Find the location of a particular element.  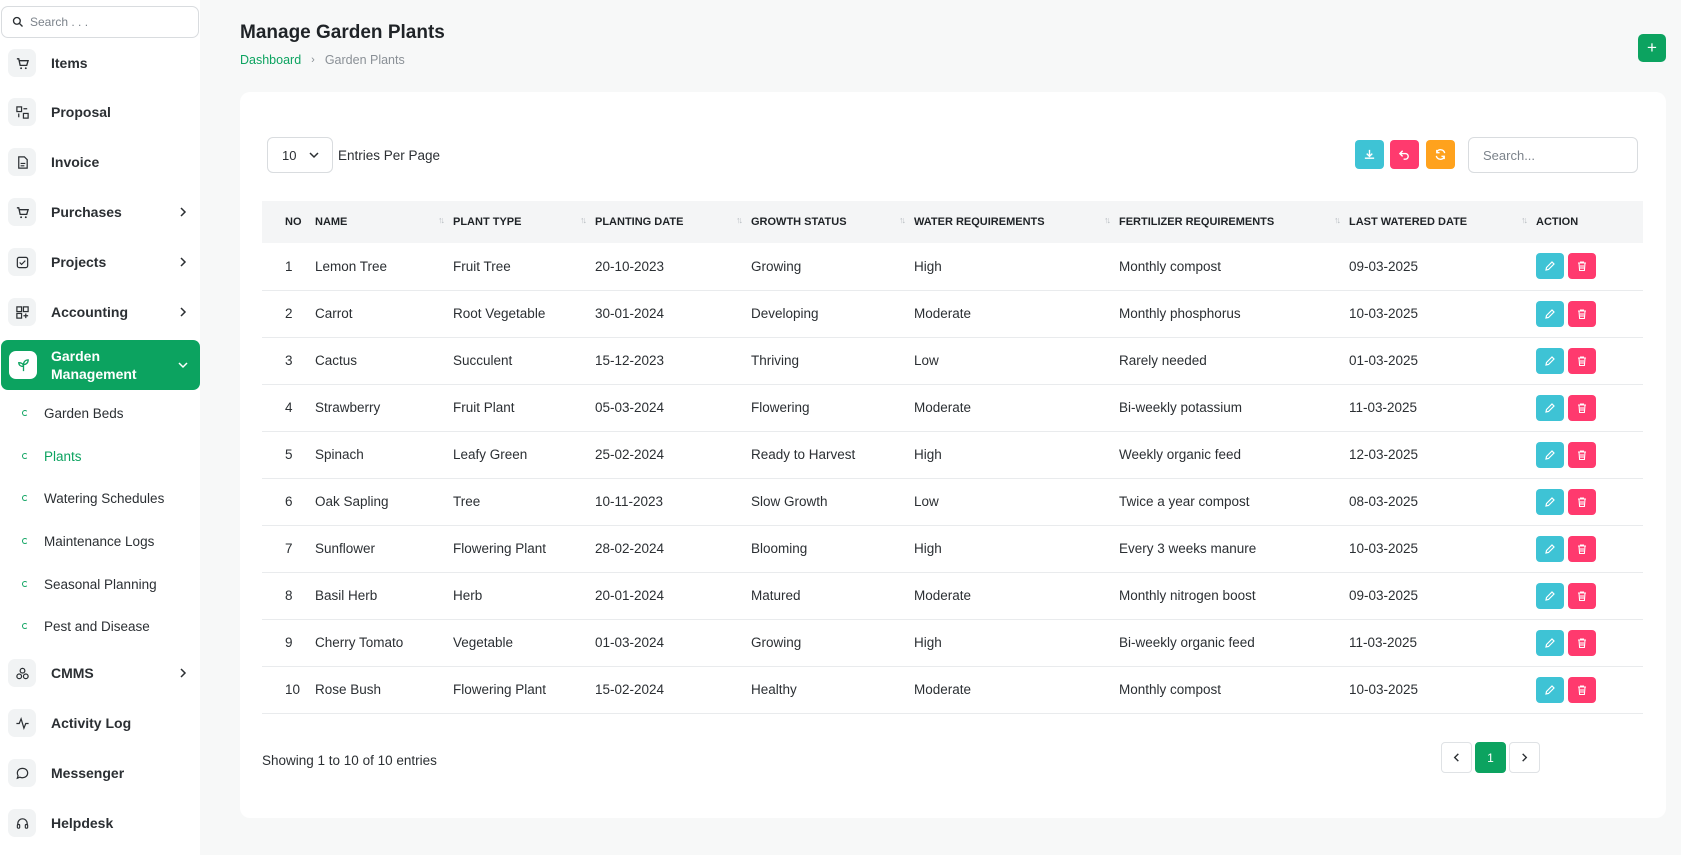

cell-plant-type: Succulent is located at coordinates (483, 360).